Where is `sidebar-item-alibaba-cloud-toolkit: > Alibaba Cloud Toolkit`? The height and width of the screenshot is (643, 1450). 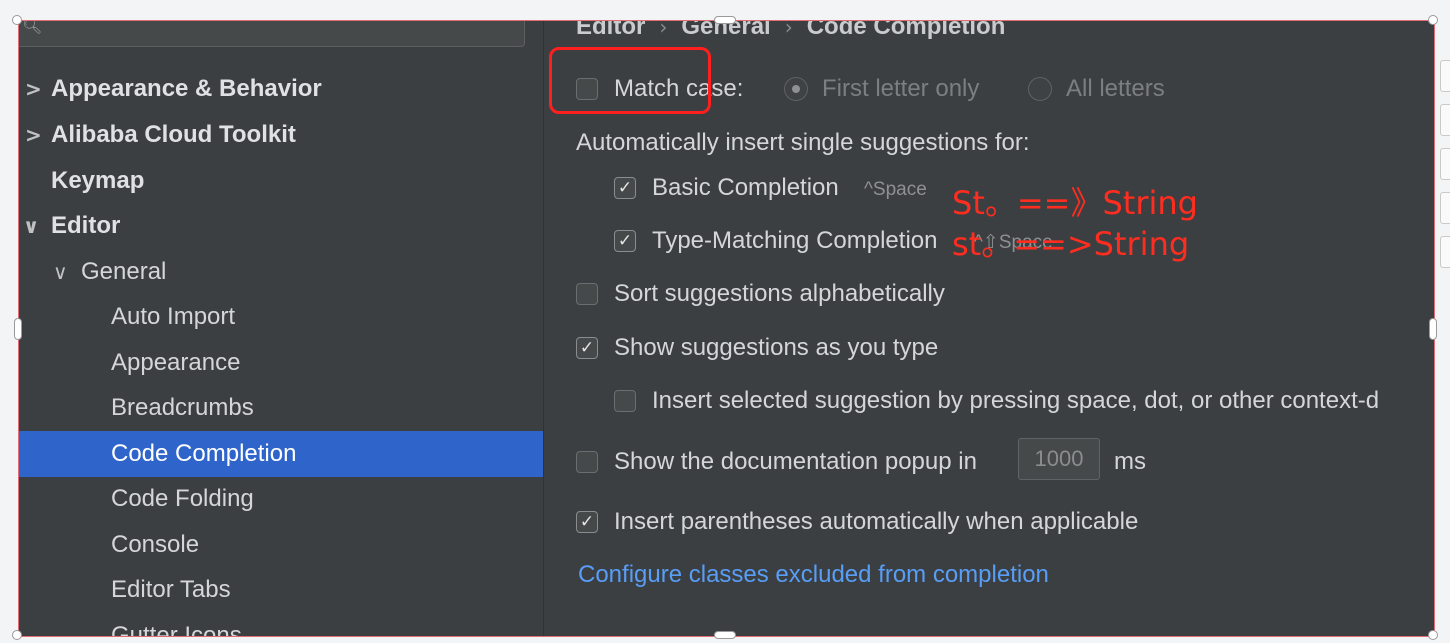 sidebar-item-alibaba-cloud-toolkit: > Alibaba Cloud Toolkit is located at coordinates (281, 135).